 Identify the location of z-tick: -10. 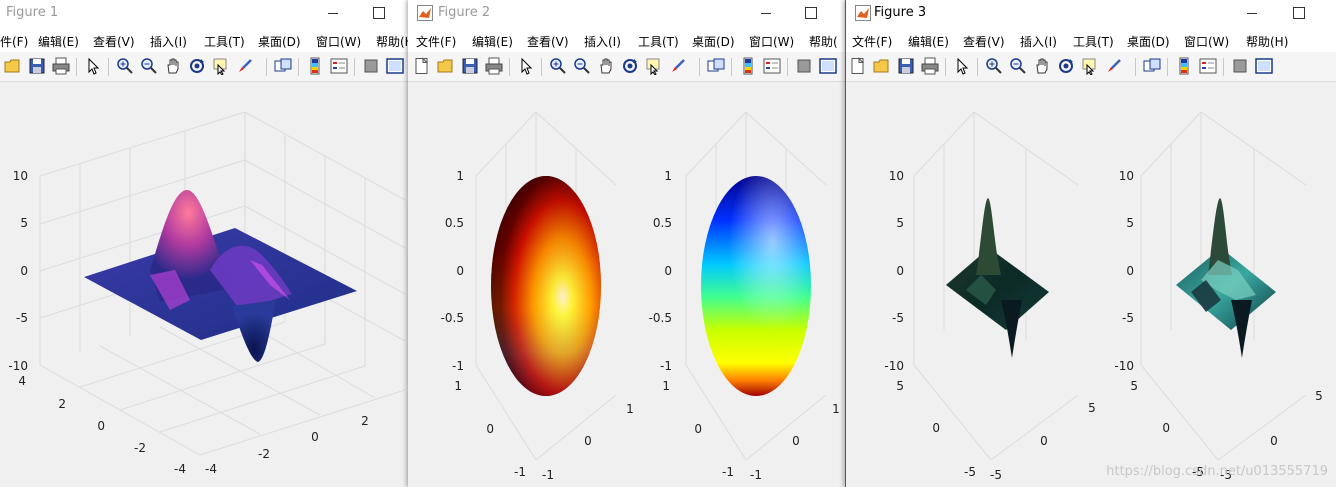
(894, 366).